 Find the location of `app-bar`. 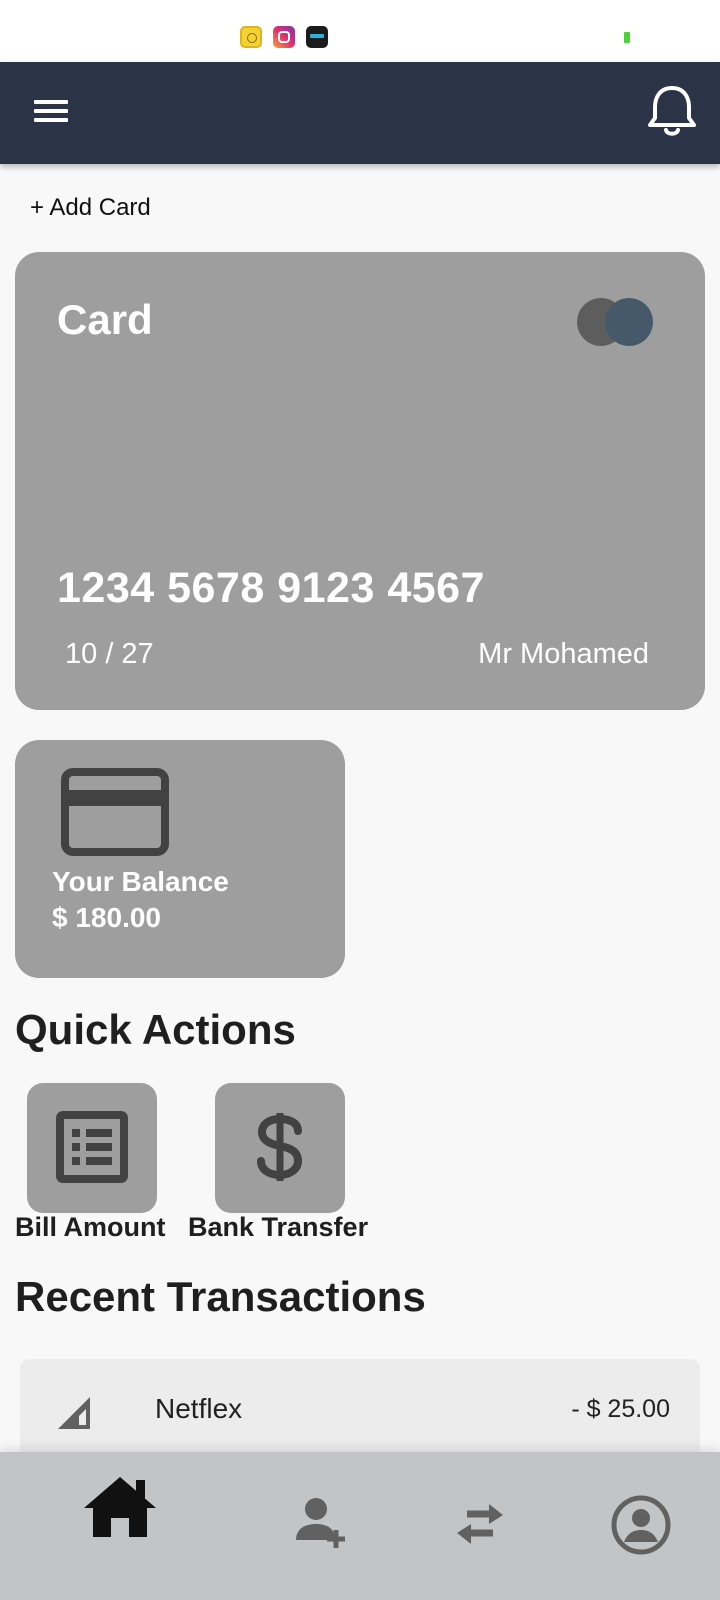

app-bar is located at coordinates (360, 113).